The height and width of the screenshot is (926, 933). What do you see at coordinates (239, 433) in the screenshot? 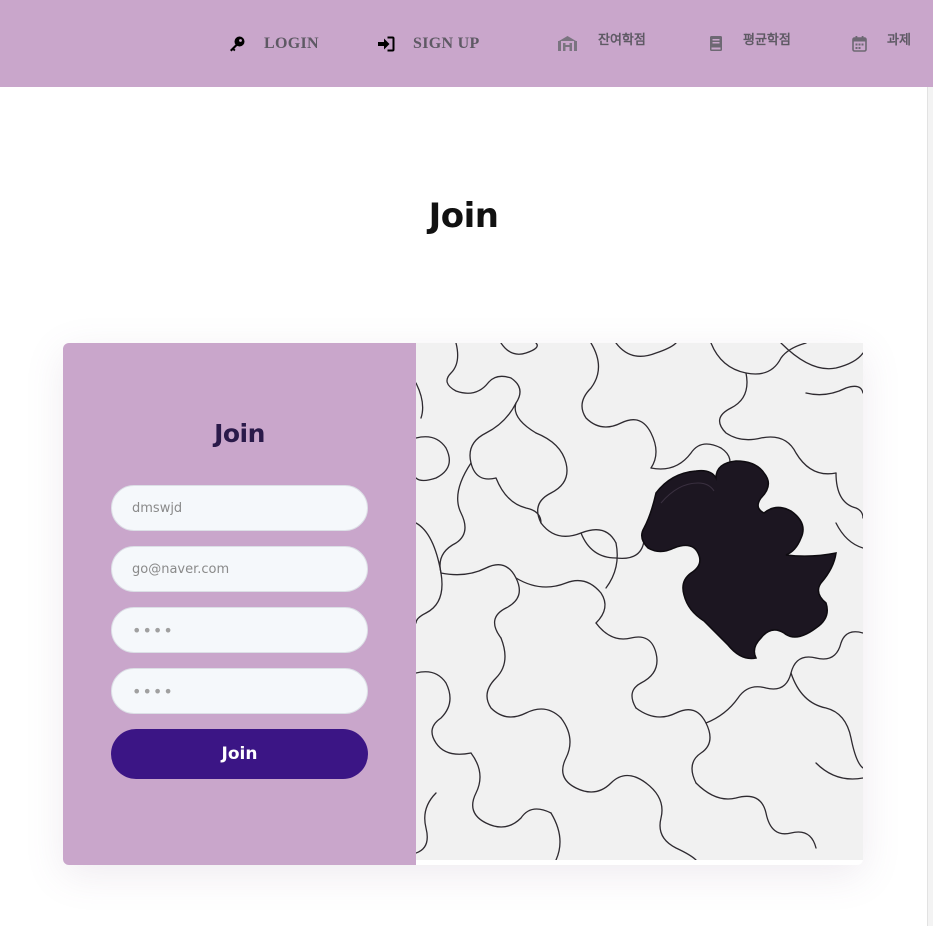
I see `form-title: Join` at bounding box center [239, 433].